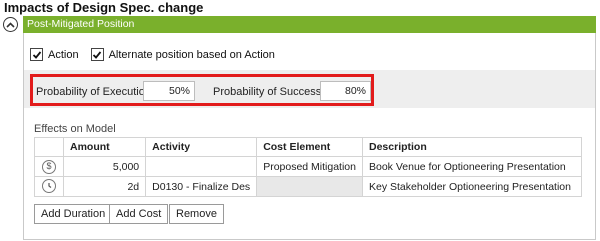 This screenshot has width=600, height=241. I want to click on chevron-up-icon, so click(10, 24).